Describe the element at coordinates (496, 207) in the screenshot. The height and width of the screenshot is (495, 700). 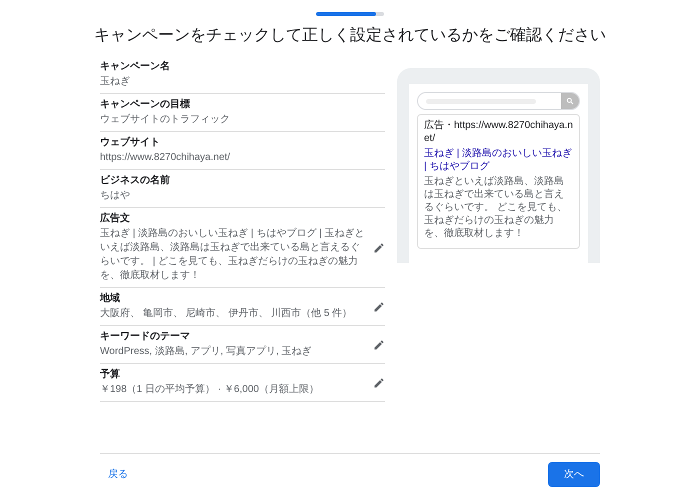
I see `ad-description: 玉ねぎといえば淡路島、淡路島は玉ねぎで出来ている島と言えるぐらいです。 どこを見ても、玉ねぎだらけの玉ねぎの魅力を、徹底取材します！` at that location.